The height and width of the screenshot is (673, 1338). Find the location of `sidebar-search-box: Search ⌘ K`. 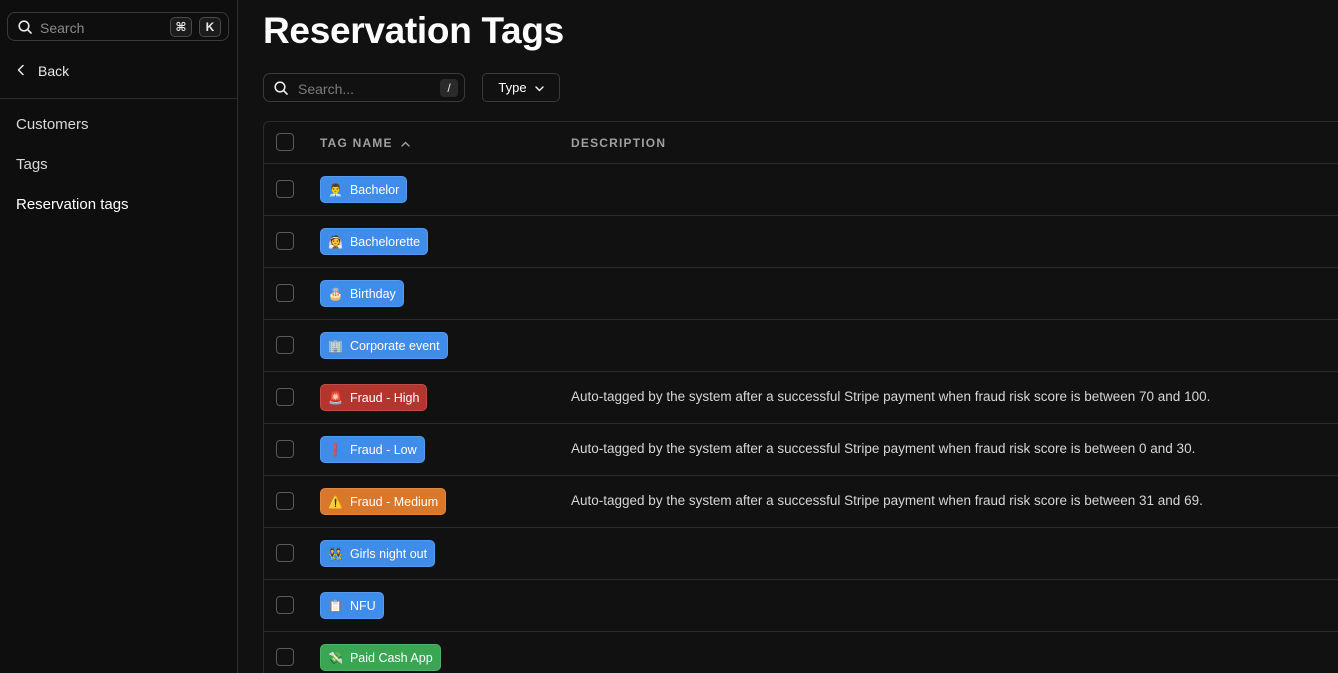

sidebar-search-box: Search ⌘ K is located at coordinates (118, 26).